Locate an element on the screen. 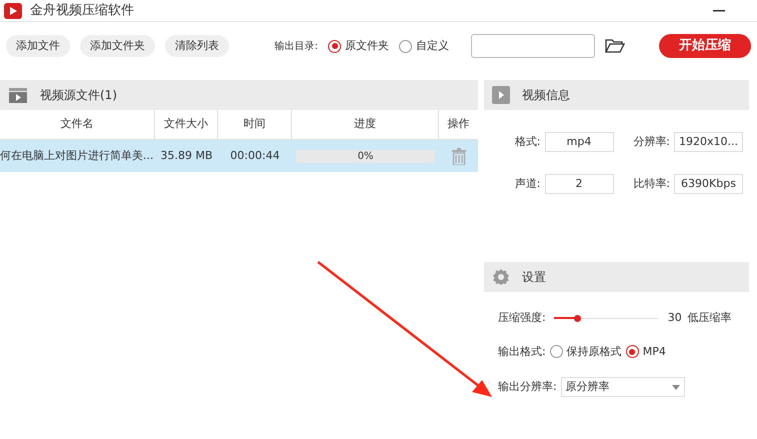  video-clapper-icon is located at coordinates (18, 95).